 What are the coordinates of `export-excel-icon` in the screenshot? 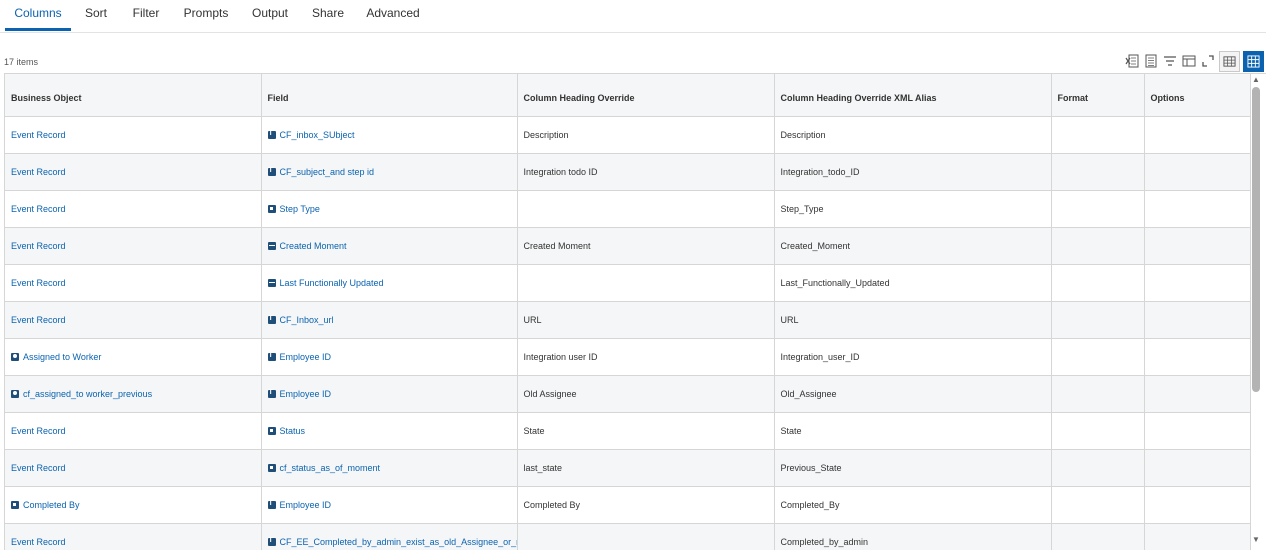 It's located at (1132, 61).